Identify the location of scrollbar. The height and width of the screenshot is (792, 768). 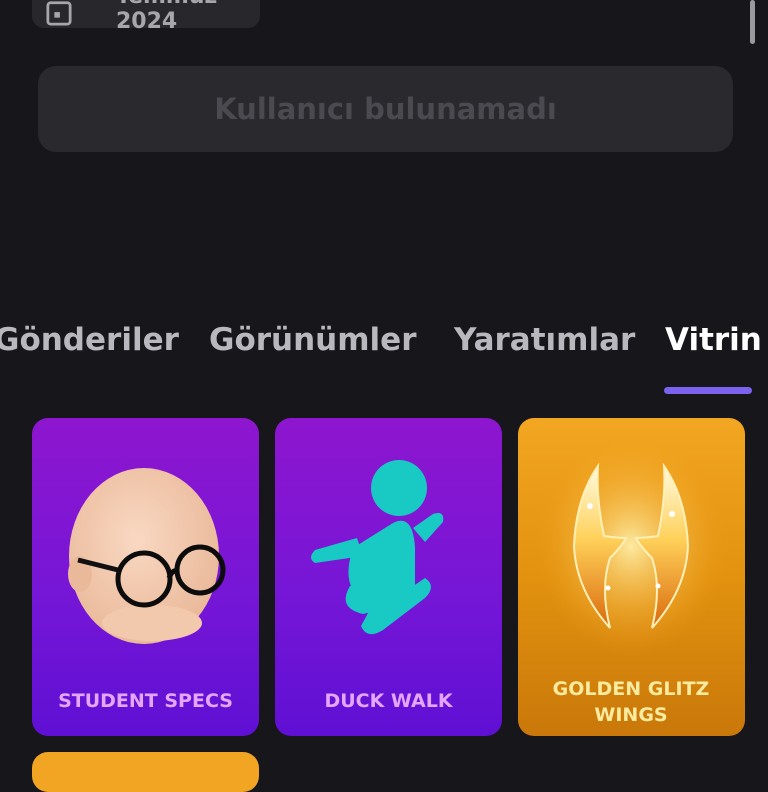
(752, 22).